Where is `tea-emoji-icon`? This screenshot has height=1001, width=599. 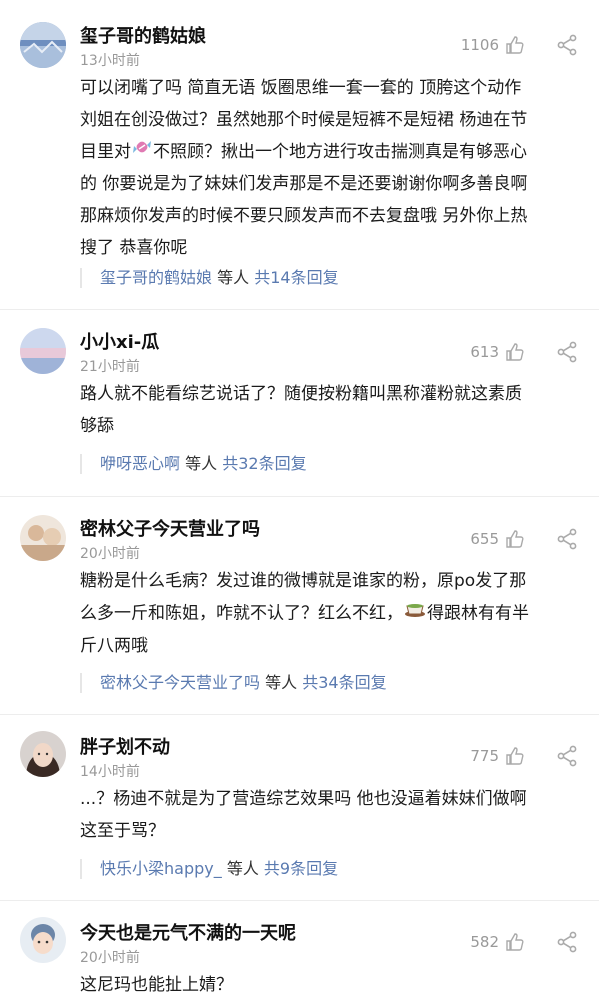
tea-emoji-icon is located at coordinates (415, 613).